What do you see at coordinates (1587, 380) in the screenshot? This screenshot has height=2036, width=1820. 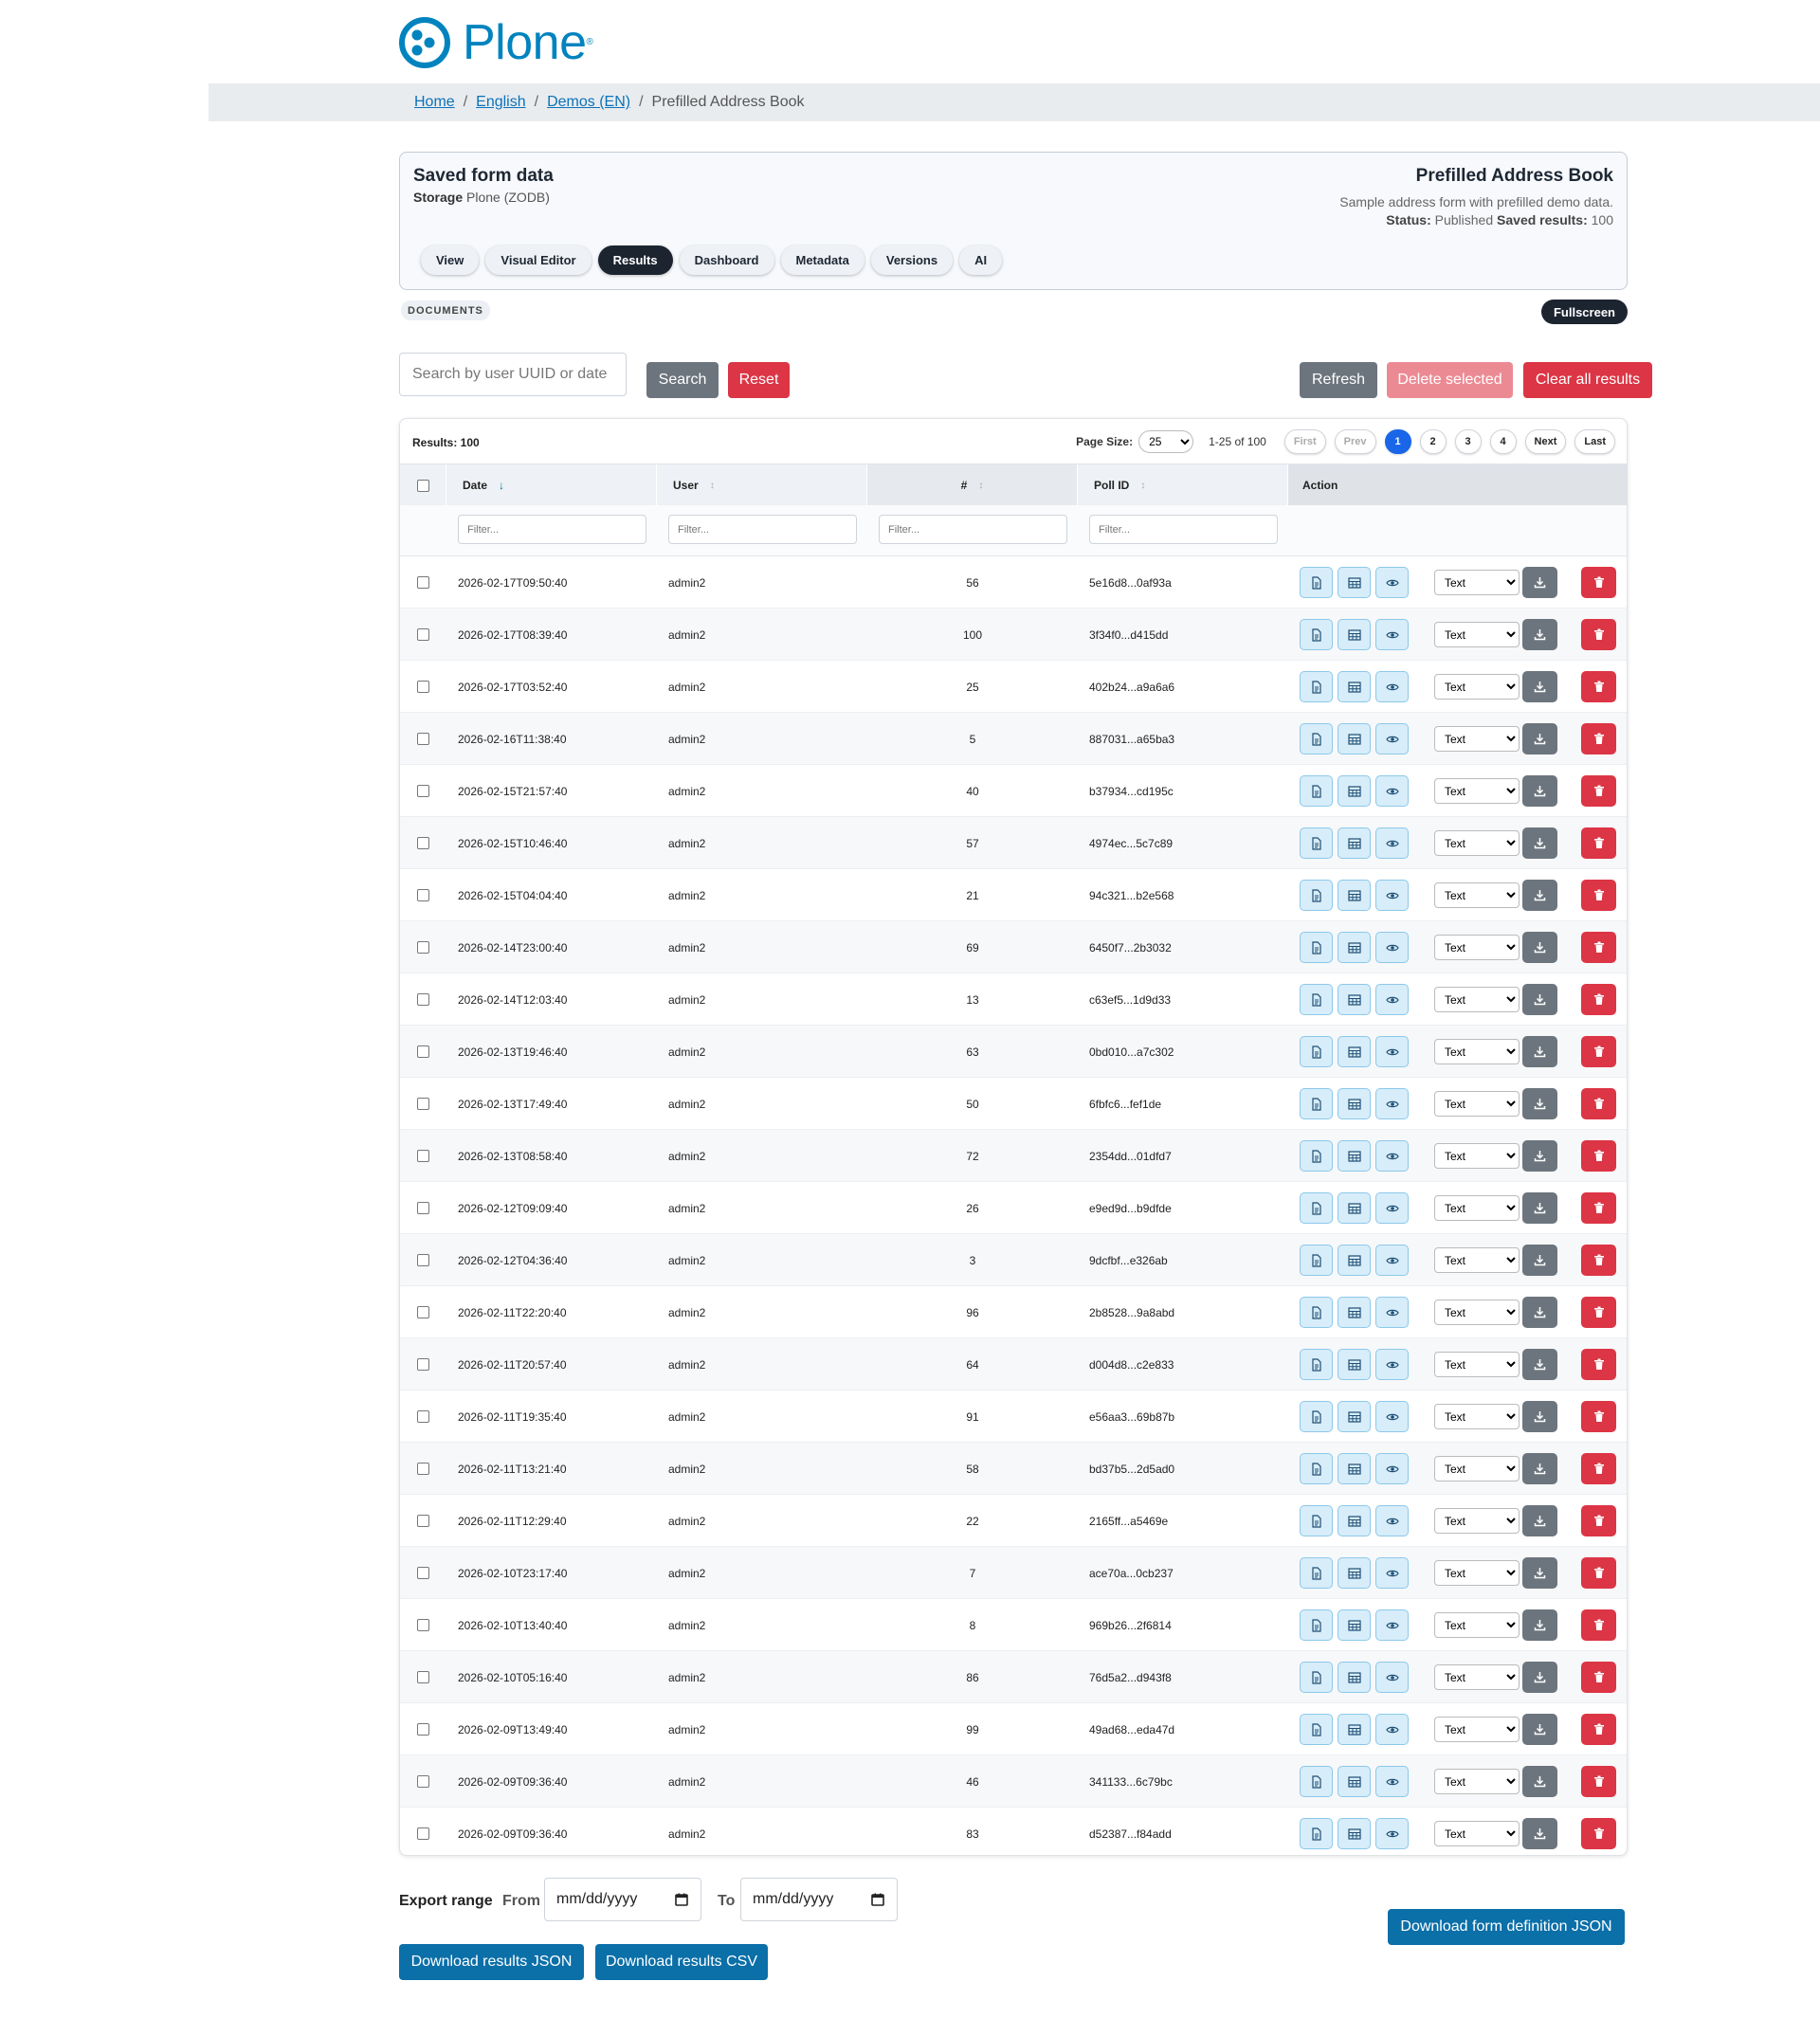 I see `clear-all-results-button: Clear all results` at bounding box center [1587, 380].